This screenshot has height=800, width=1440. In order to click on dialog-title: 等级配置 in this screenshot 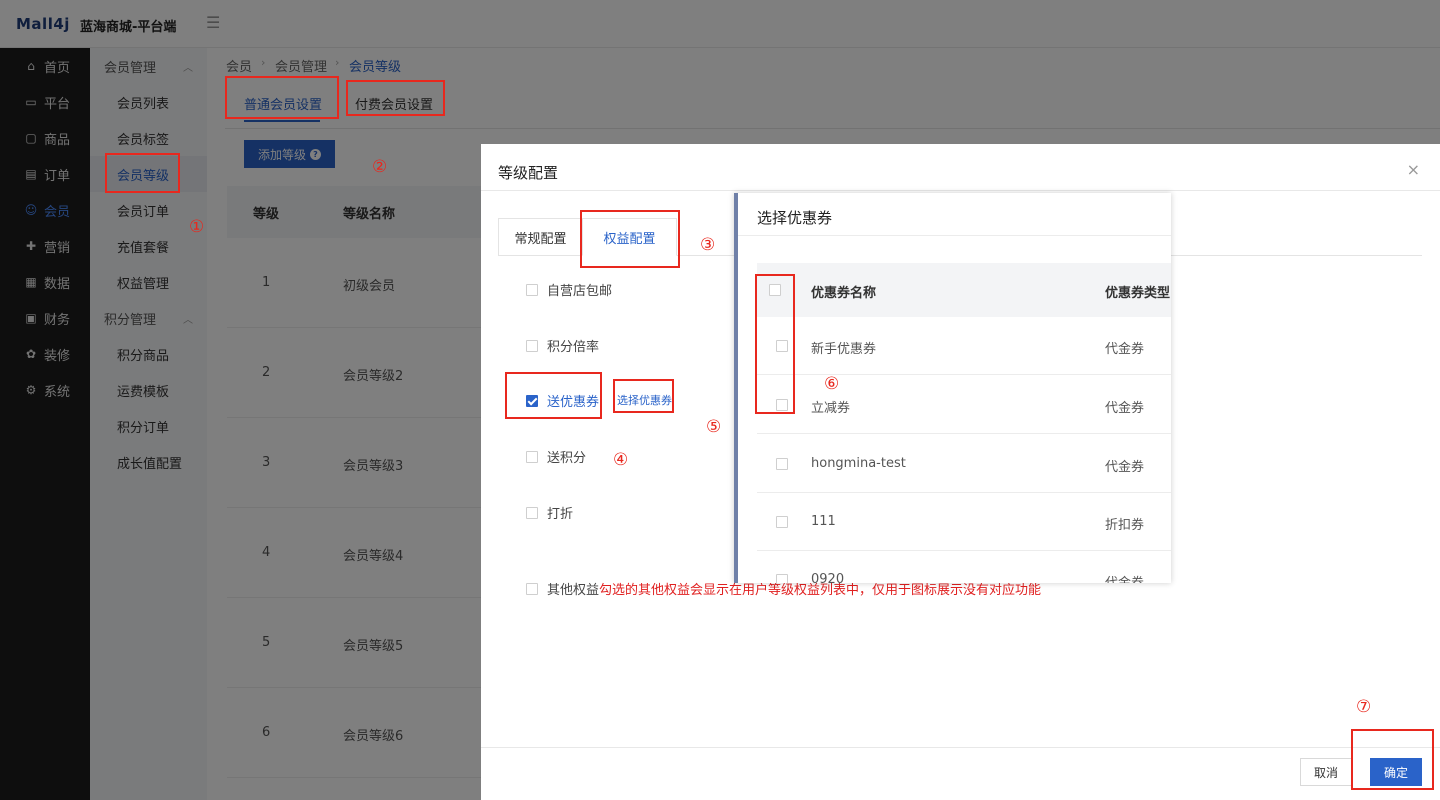, I will do `click(528, 173)`.